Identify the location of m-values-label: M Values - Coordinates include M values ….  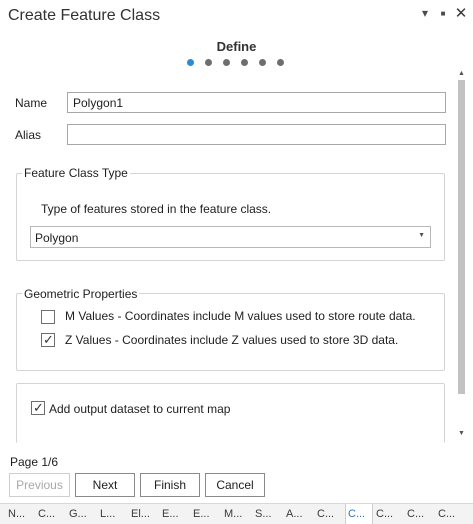
(240, 316).